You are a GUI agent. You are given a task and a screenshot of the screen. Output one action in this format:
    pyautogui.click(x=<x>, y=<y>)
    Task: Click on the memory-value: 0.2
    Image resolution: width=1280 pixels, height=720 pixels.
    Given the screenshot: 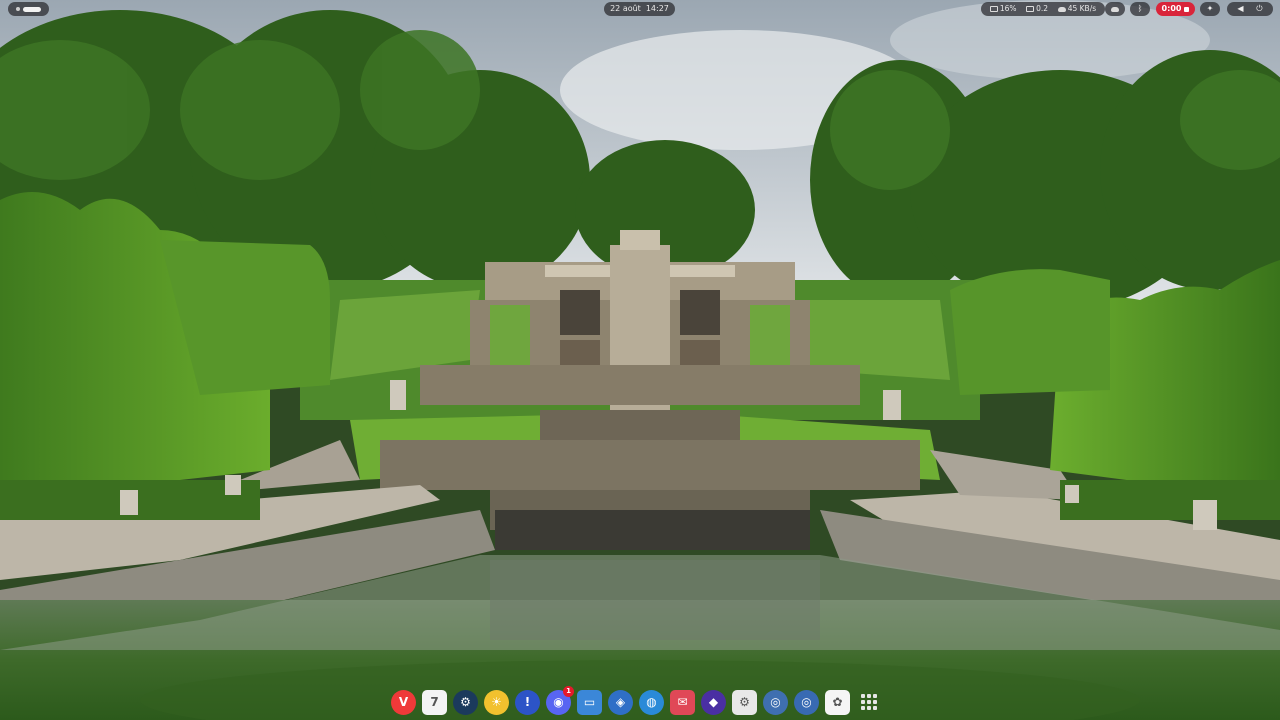 What is the action you would take?
    pyautogui.click(x=1042, y=8)
    